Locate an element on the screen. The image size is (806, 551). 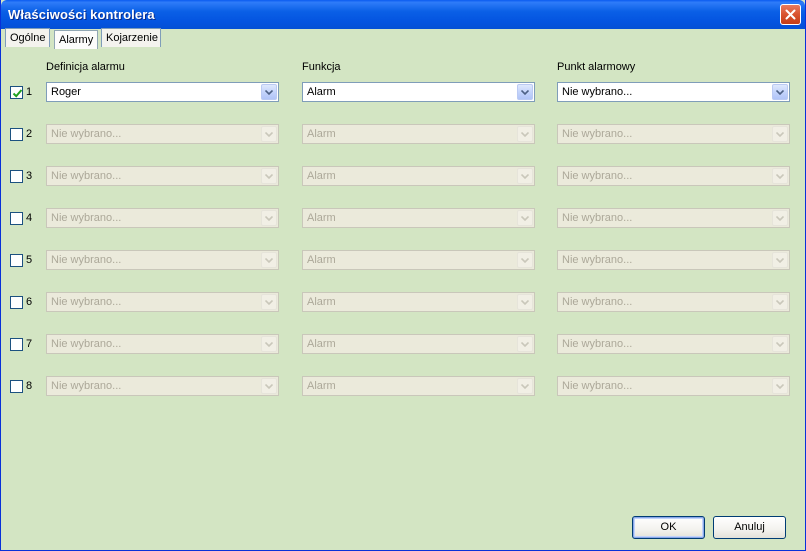
cancel-button: Anuluj is located at coordinates (749, 527).